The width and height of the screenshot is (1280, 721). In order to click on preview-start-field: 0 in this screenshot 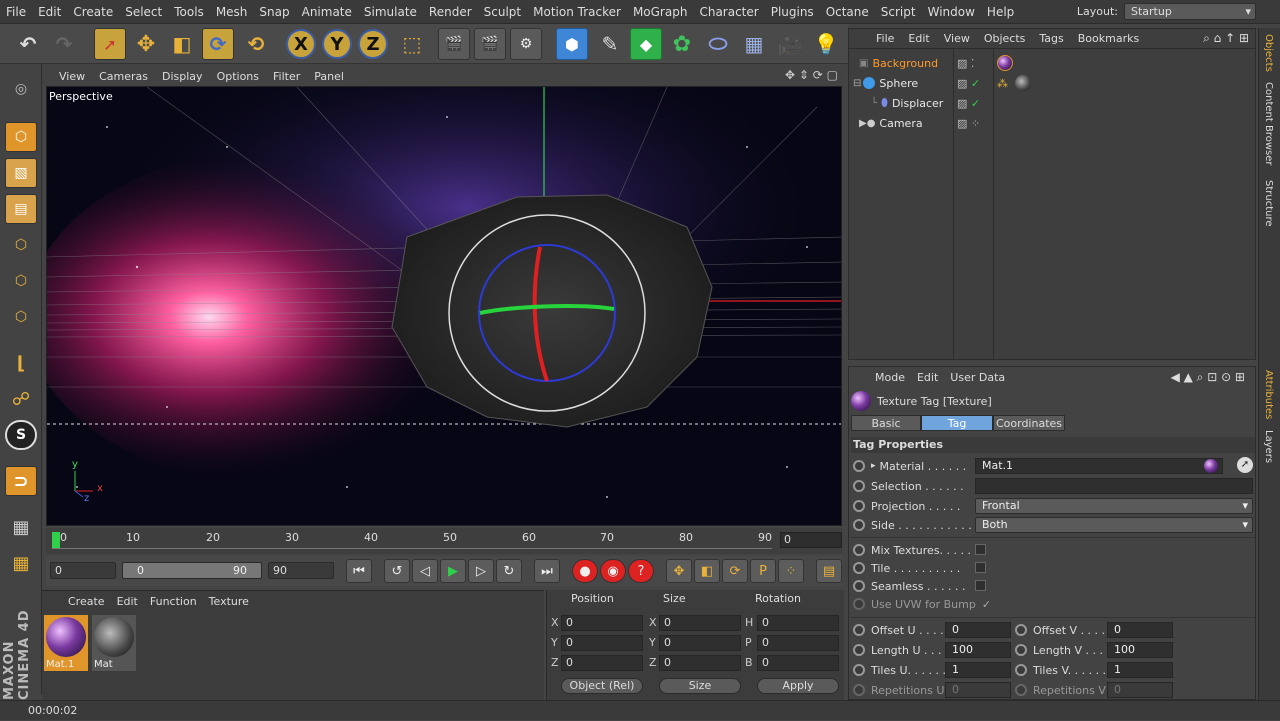, I will do `click(83, 570)`.